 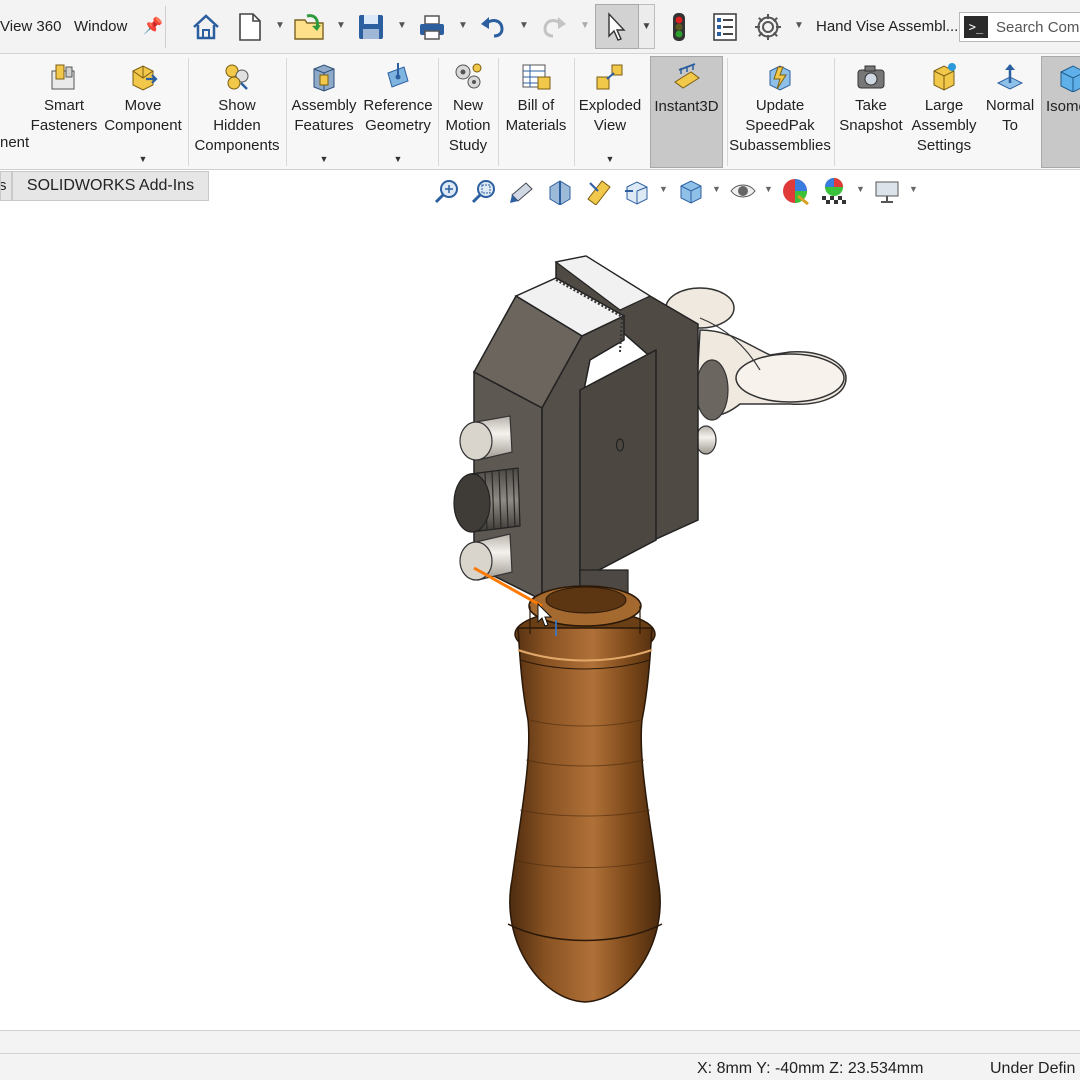 I want to click on tab-previous: s, so click(x=6, y=186).